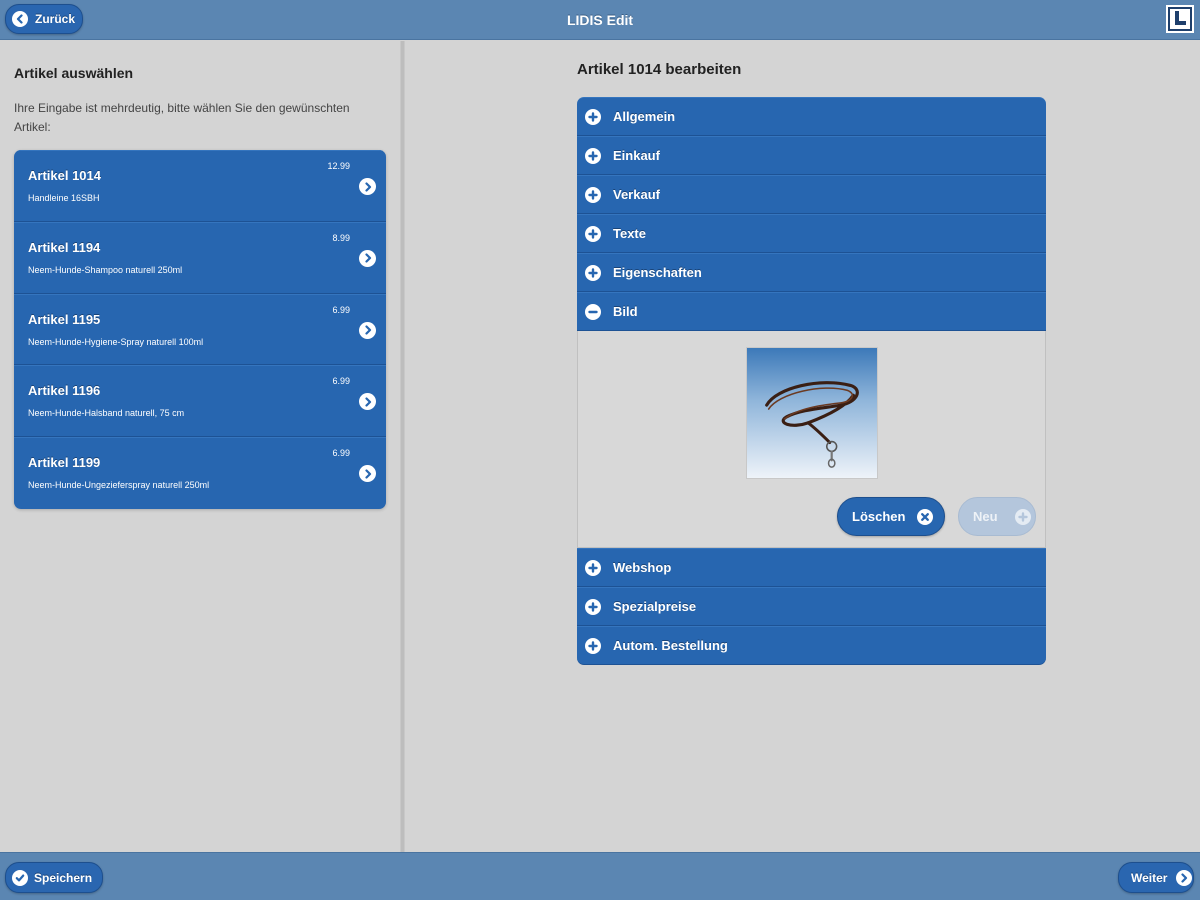  Describe the element at coordinates (64, 175) in the screenshot. I see `article-name: Artikel 1014` at that location.